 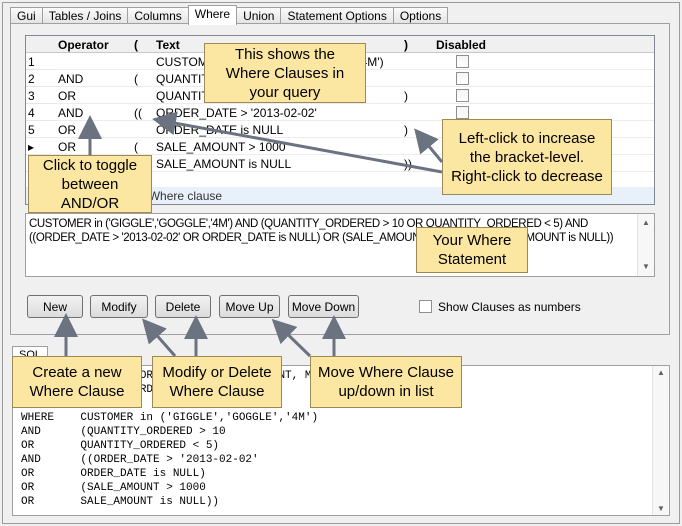 What do you see at coordinates (259, 15) in the screenshot?
I see `tab-union: Union` at bounding box center [259, 15].